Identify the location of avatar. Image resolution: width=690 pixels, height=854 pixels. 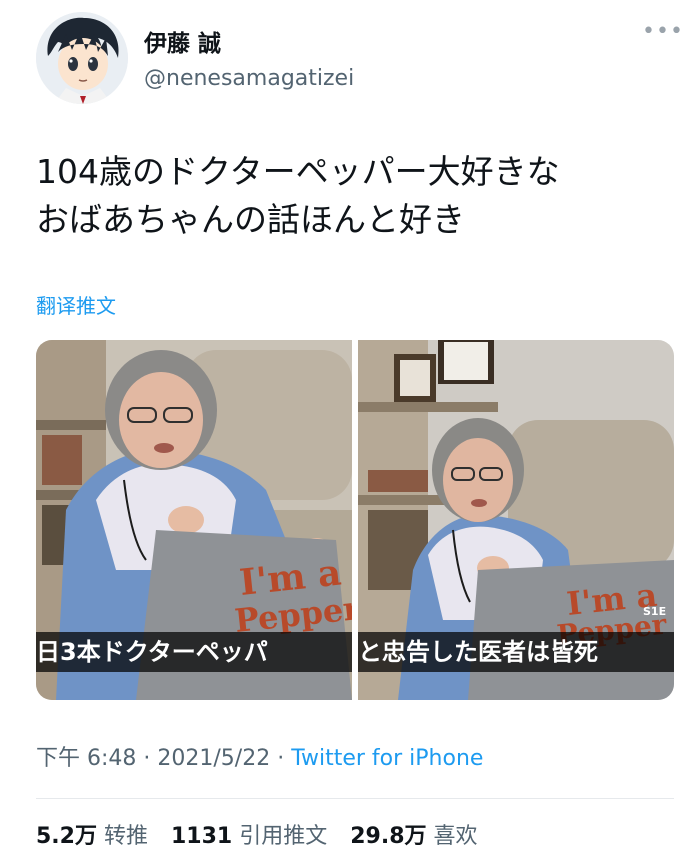
(82, 58).